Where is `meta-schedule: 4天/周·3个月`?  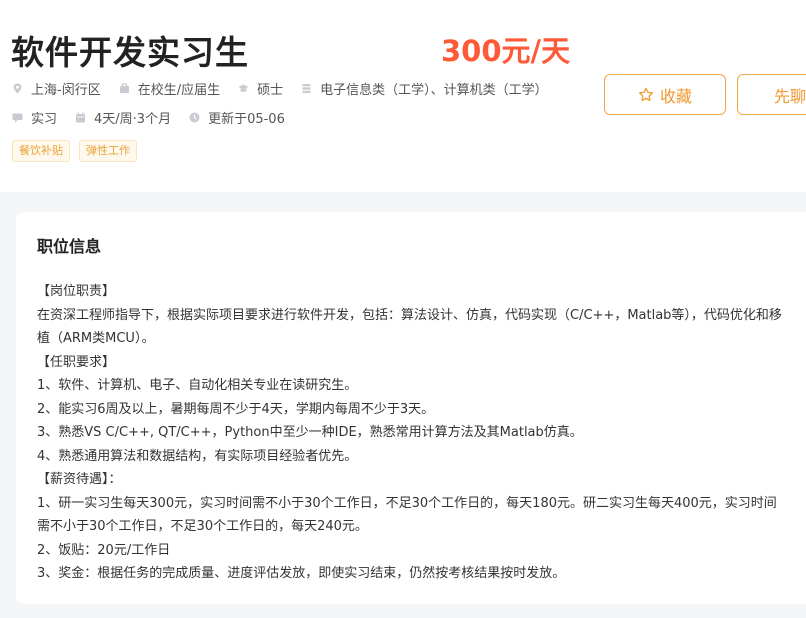
meta-schedule: 4天/周·3个月 is located at coordinates (123, 117).